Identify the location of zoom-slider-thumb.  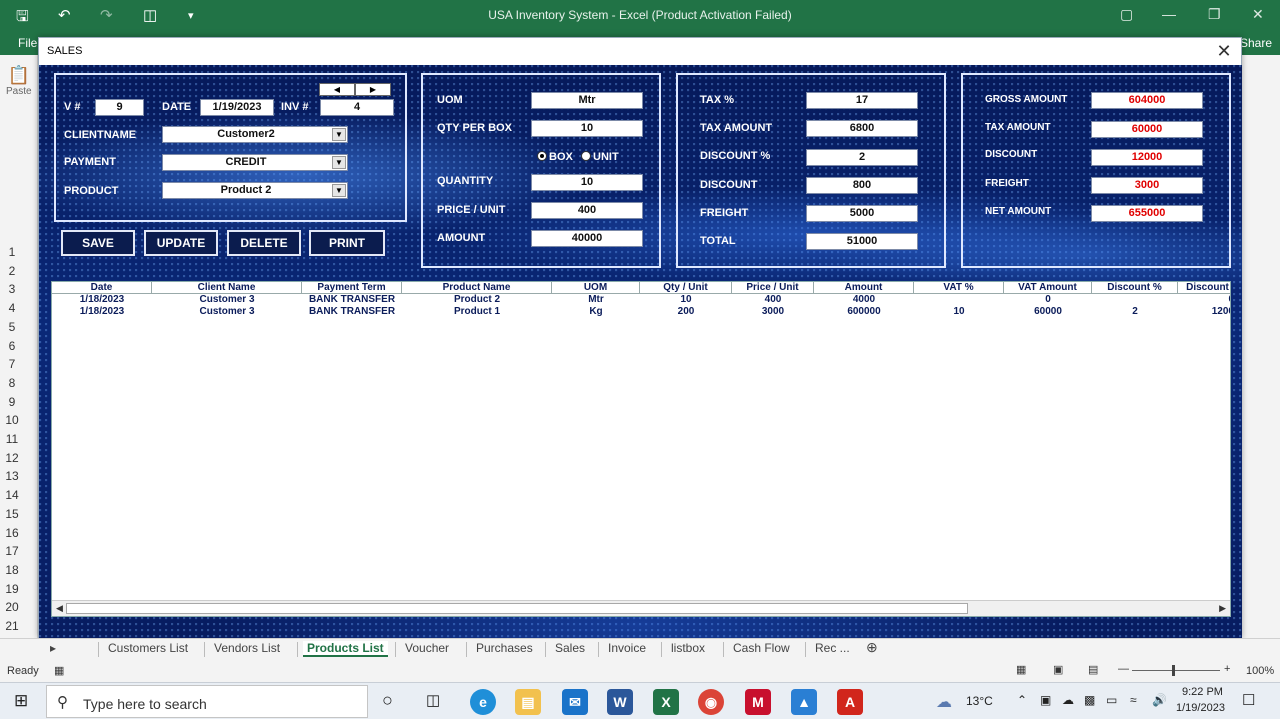
(1173, 670).